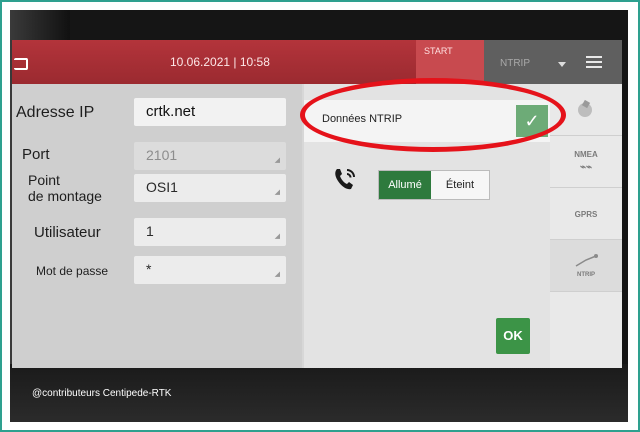 The width and height of the screenshot is (640, 432). Describe the element at coordinates (162, 187) in the screenshot. I see `mount-value: OSI1` at that location.